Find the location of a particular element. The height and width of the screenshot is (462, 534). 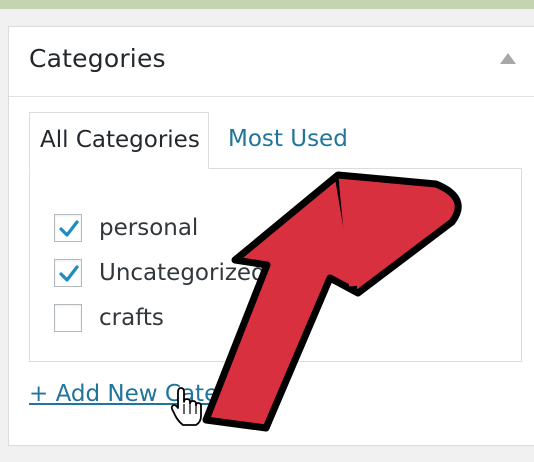

list-item: Uncategorized is located at coordinates (160, 273).